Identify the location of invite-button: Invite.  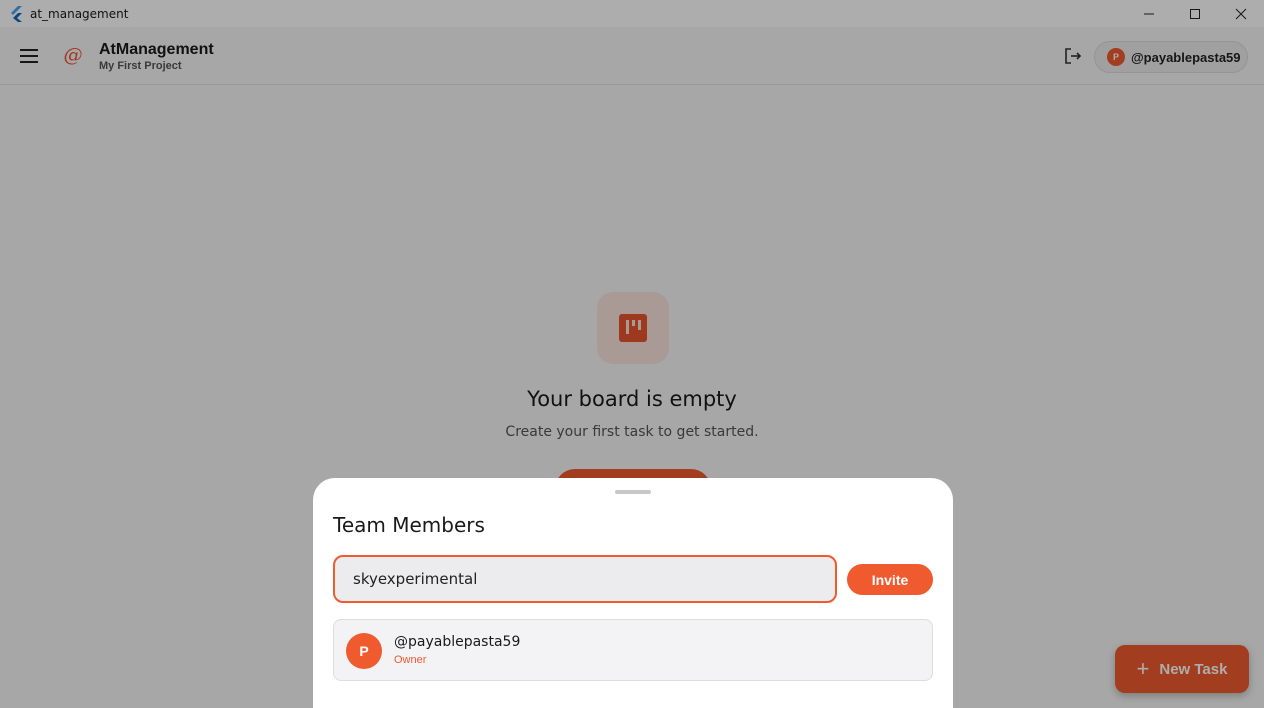
(890, 579).